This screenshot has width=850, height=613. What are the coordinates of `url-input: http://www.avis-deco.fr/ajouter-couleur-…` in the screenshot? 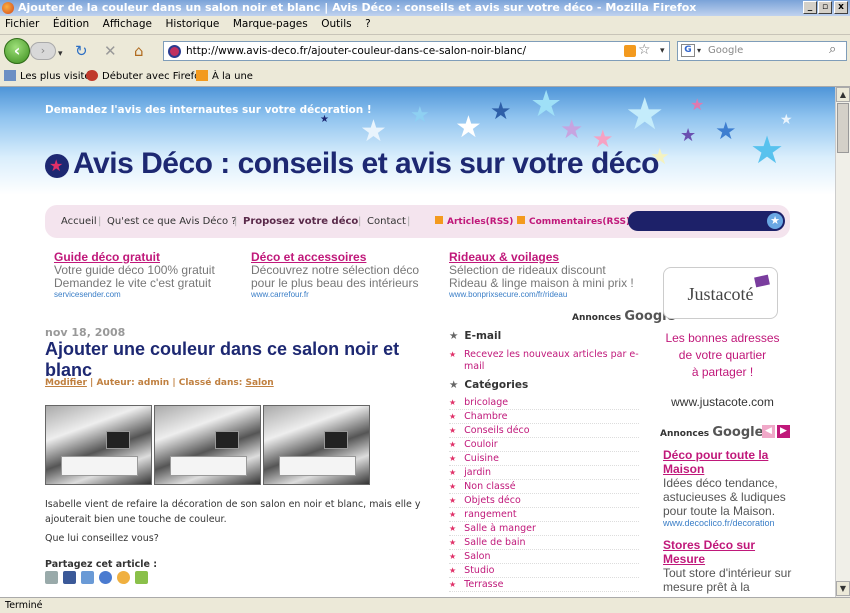 It's located at (416, 51).